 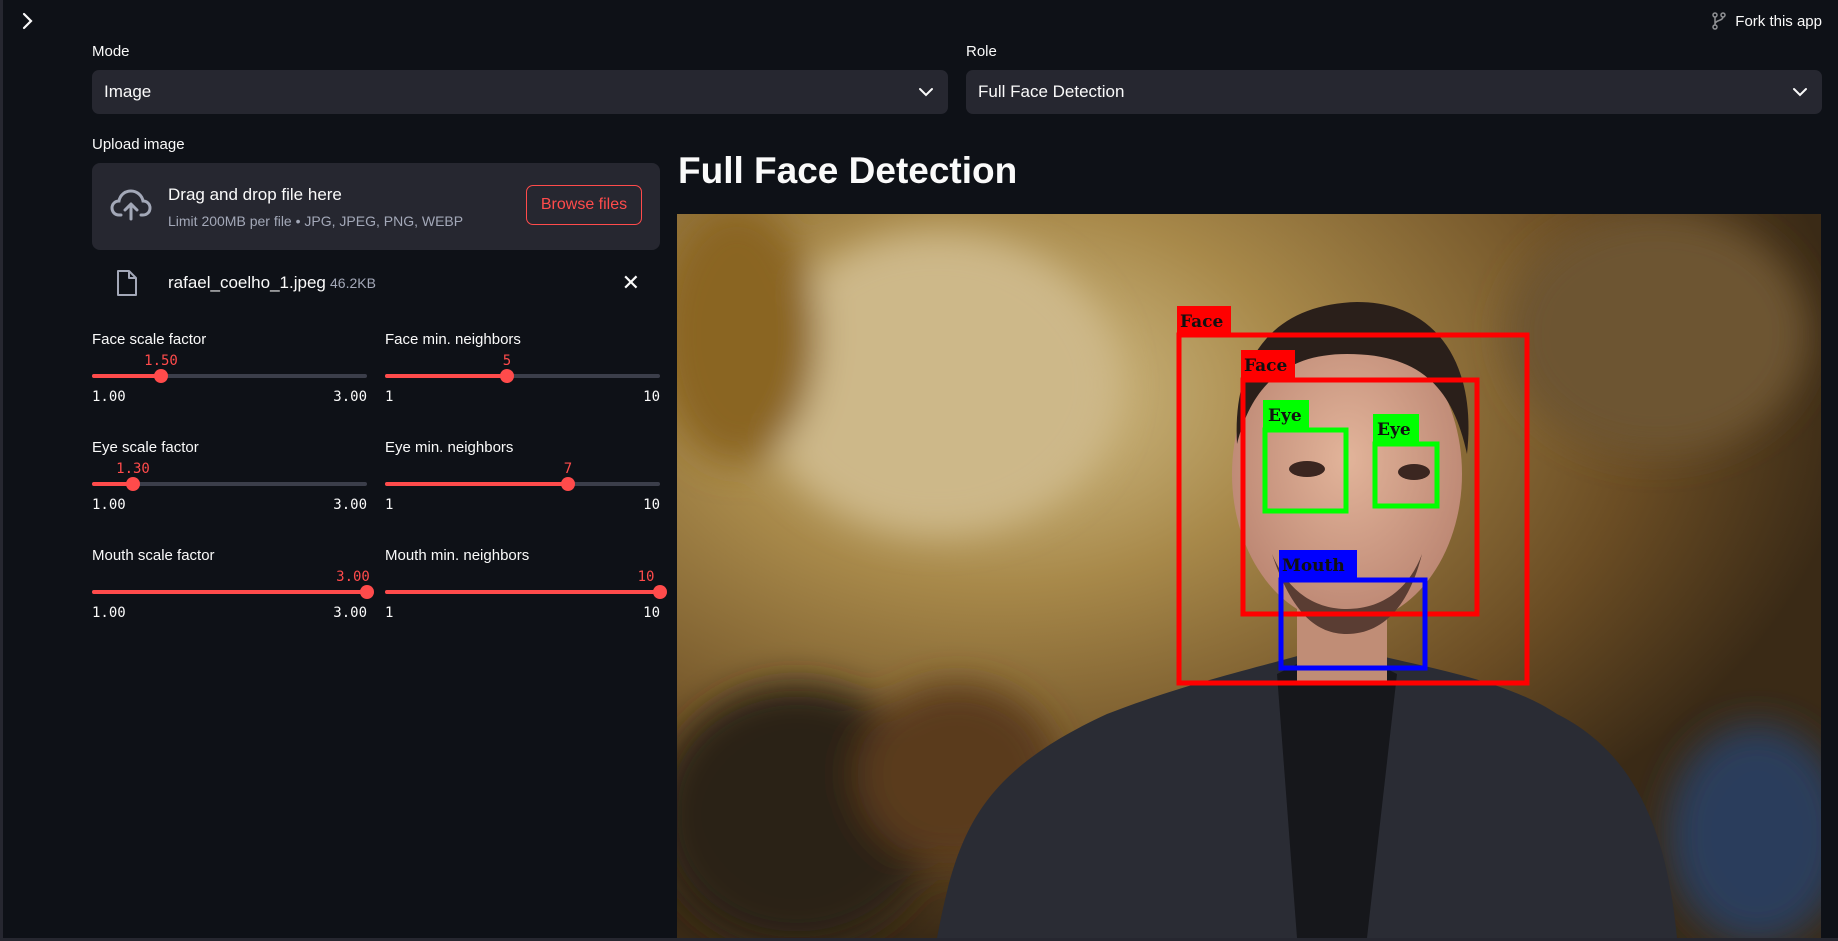 I want to click on window-left-border, so click(x=1, y=470).